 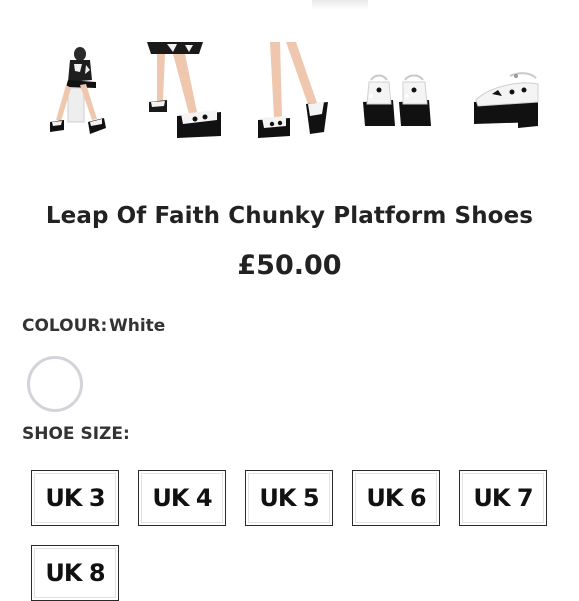 I want to click on product-title: Leap Of Faith Chunky Platform Shoes, so click(x=289, y=216).